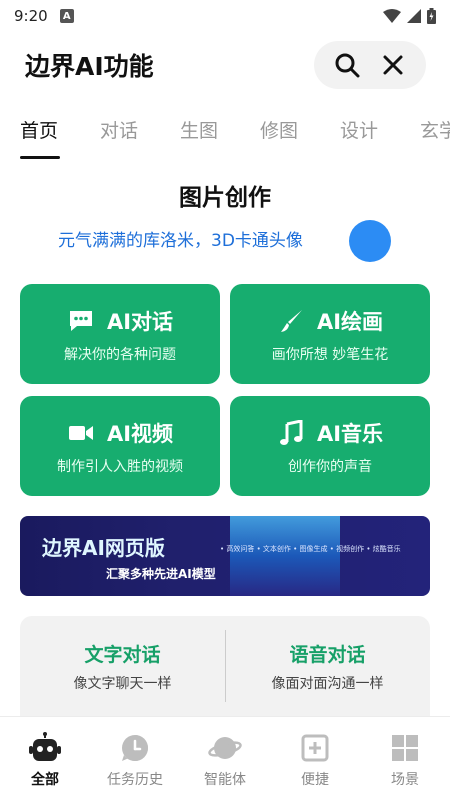 The image size is (450, 800). What do you see at coordinates (225, 65) in the screenshot?
I see `app-header: 边界AI功能` at bounding box center [225, 65].